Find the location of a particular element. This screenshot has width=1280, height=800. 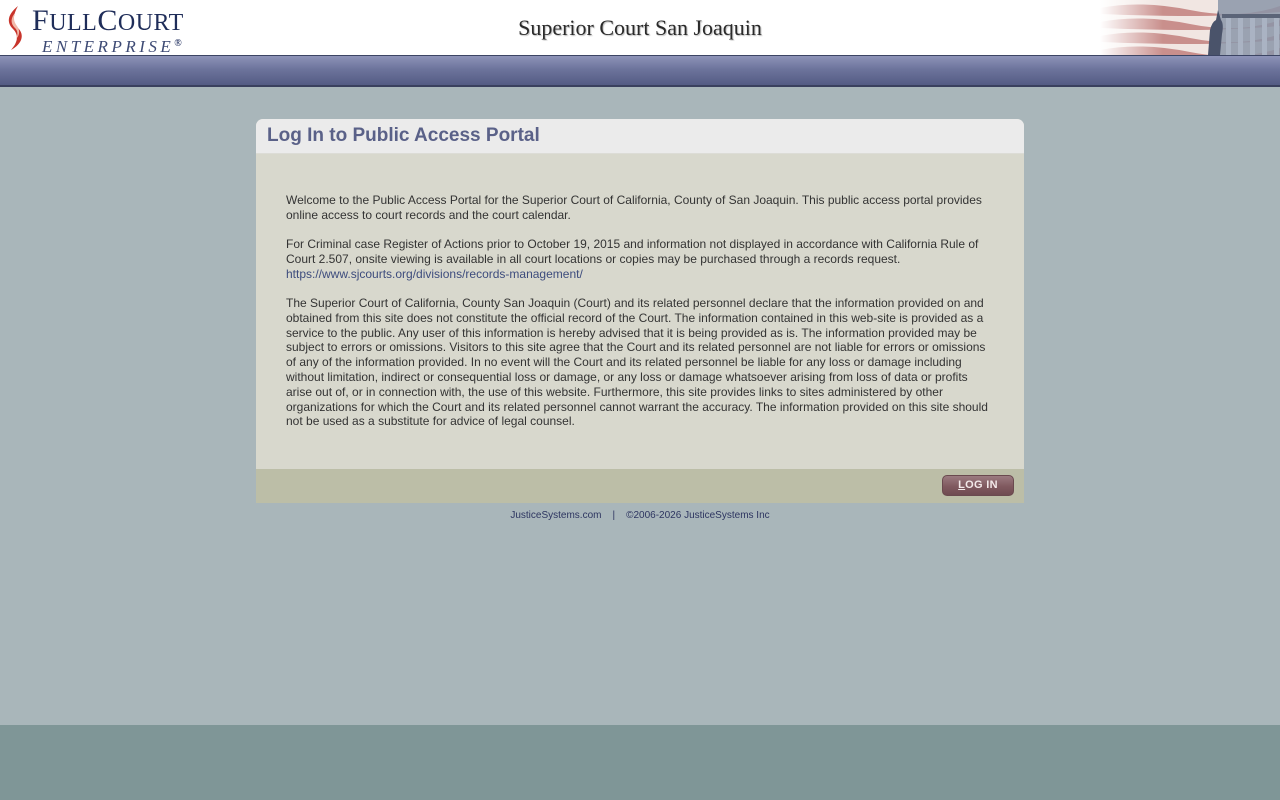

panel-title: Log In to Public Access Portal is located at coordinates (403, 135).